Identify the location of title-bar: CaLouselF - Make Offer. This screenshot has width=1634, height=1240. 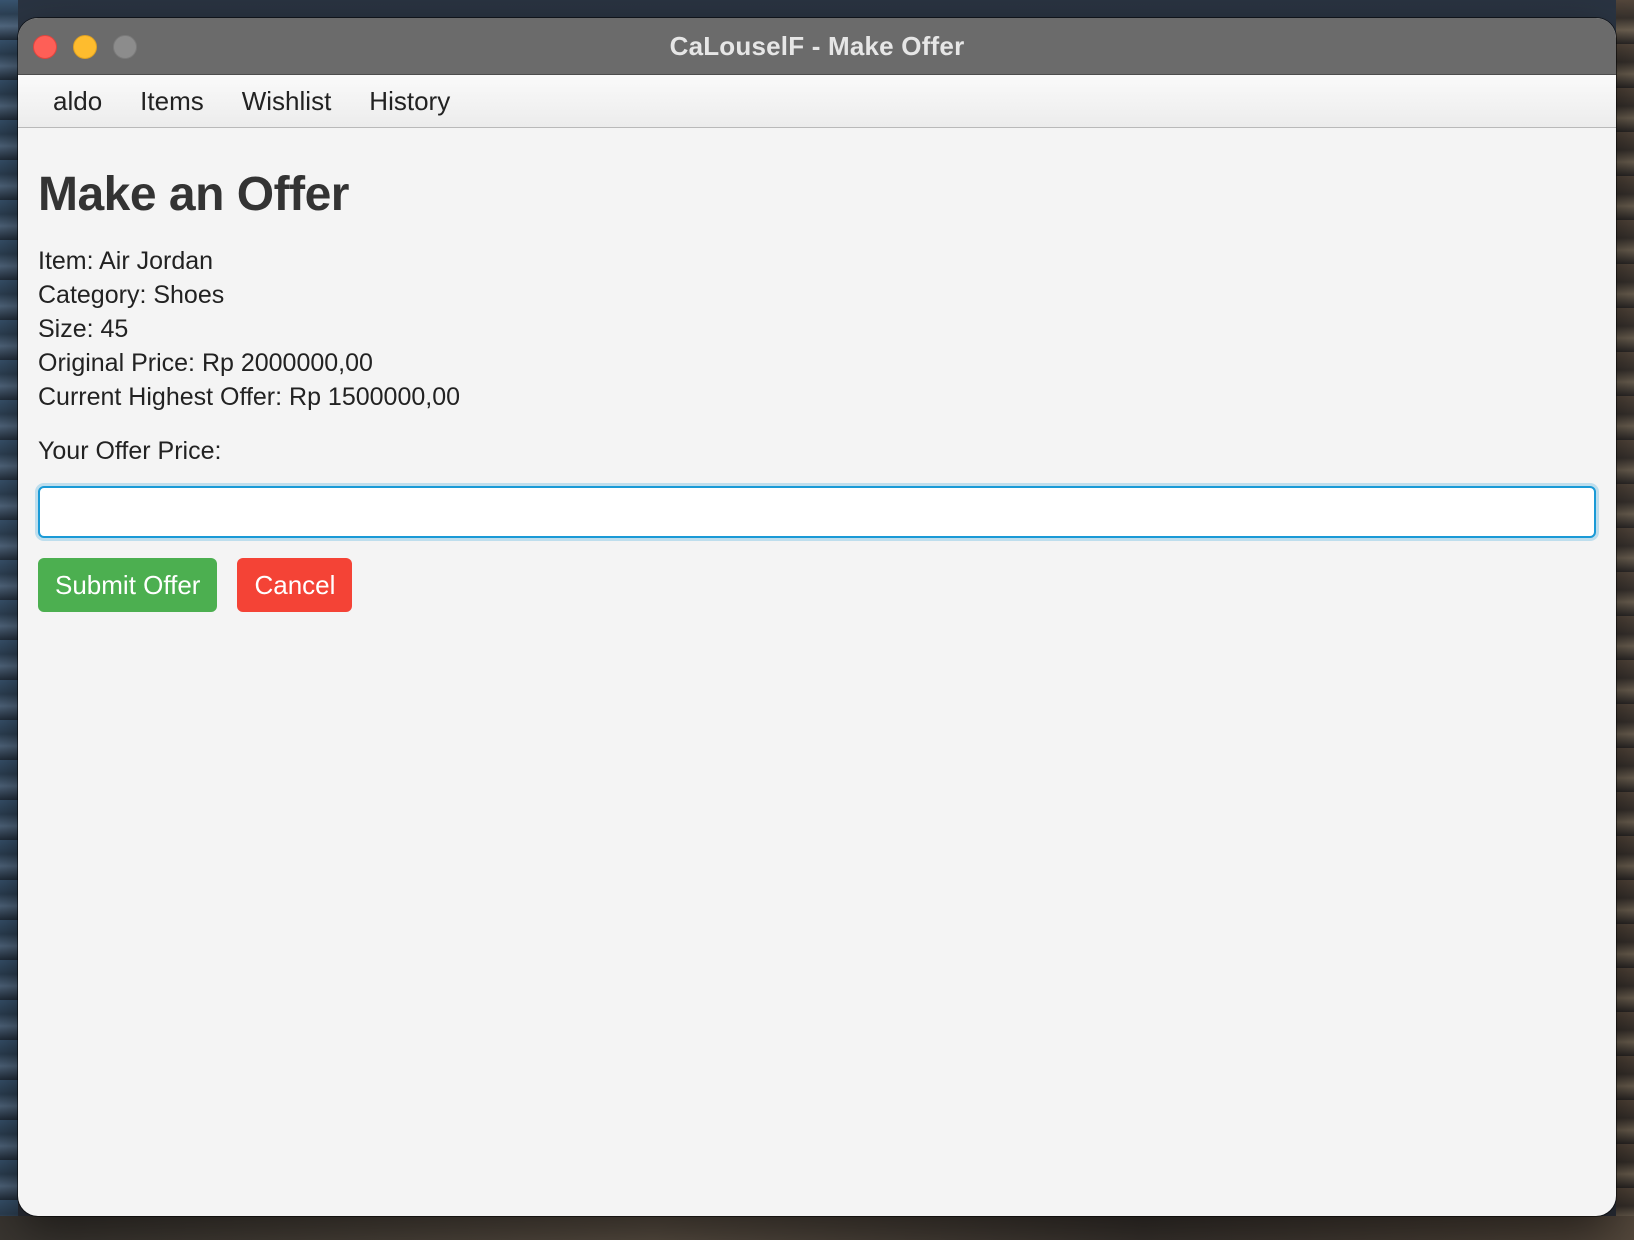
(817, 46).